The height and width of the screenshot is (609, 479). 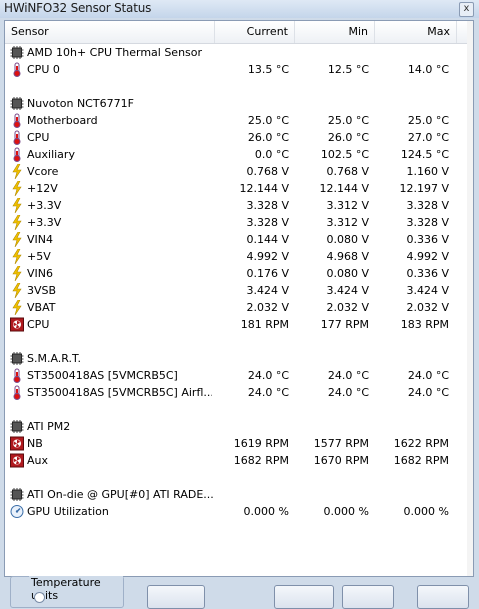 I want to click on sensor-max-value: 183 RPM, so click(x=424, y=324).